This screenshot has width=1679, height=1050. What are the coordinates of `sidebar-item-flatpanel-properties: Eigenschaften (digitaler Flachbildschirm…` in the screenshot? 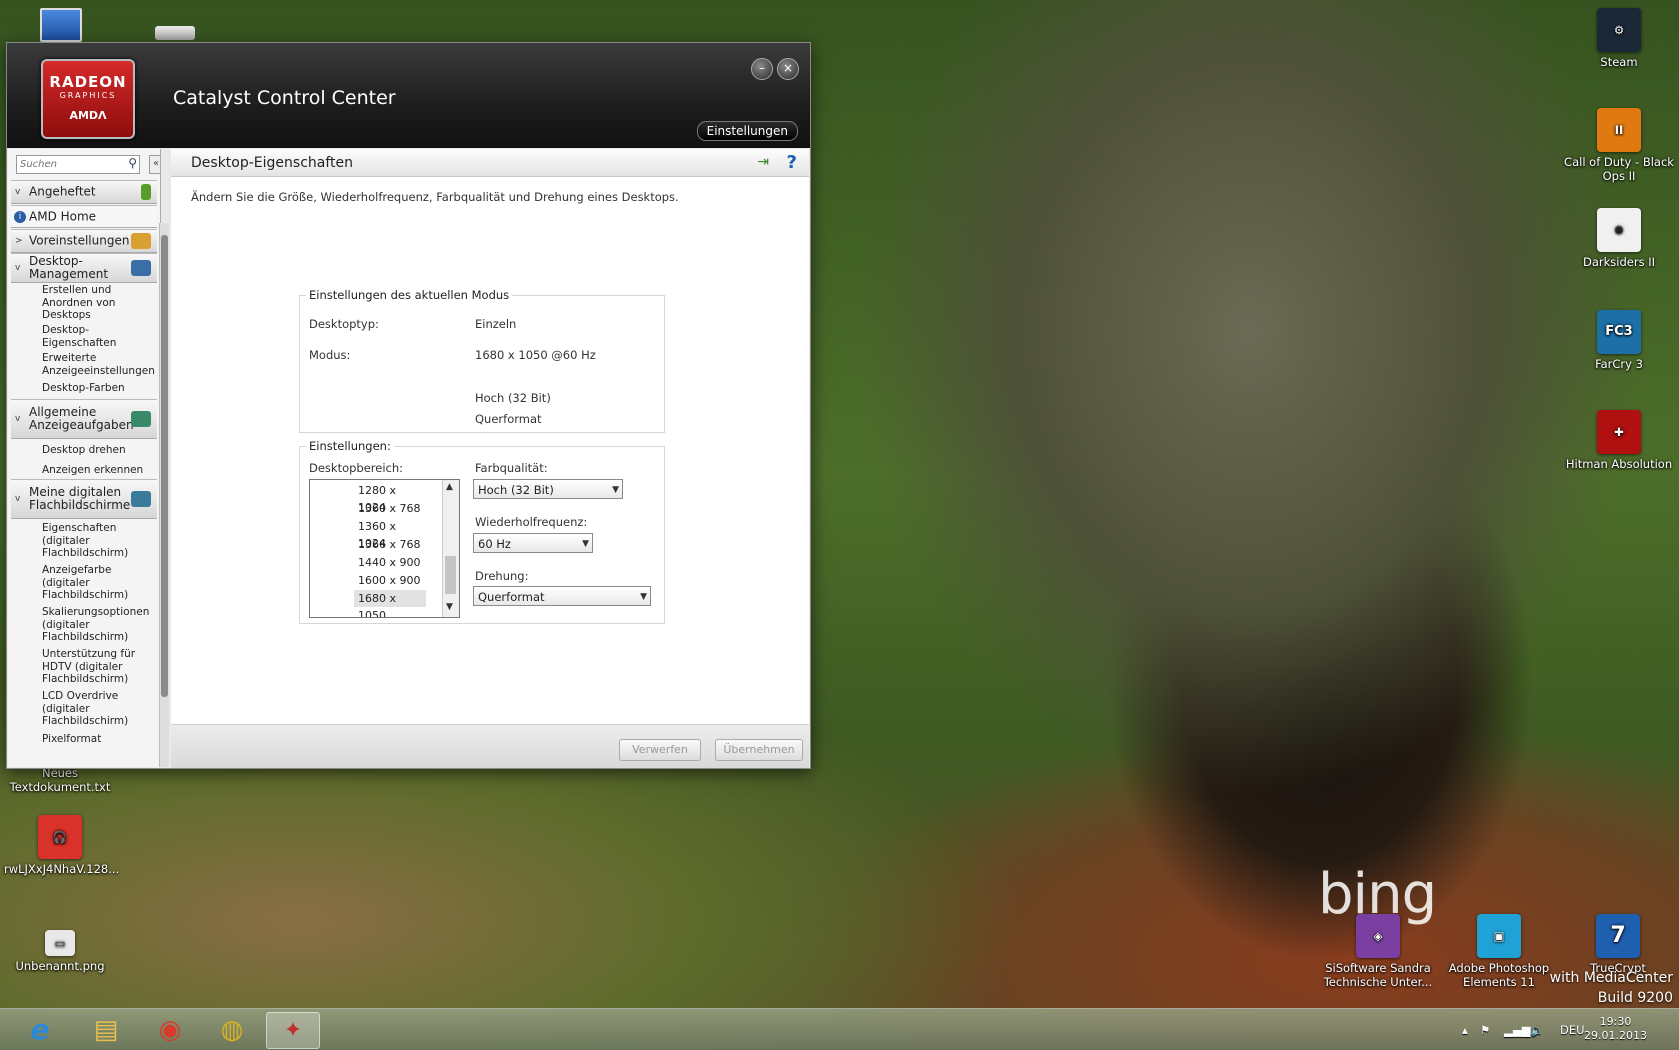 It's located at (98, 541).